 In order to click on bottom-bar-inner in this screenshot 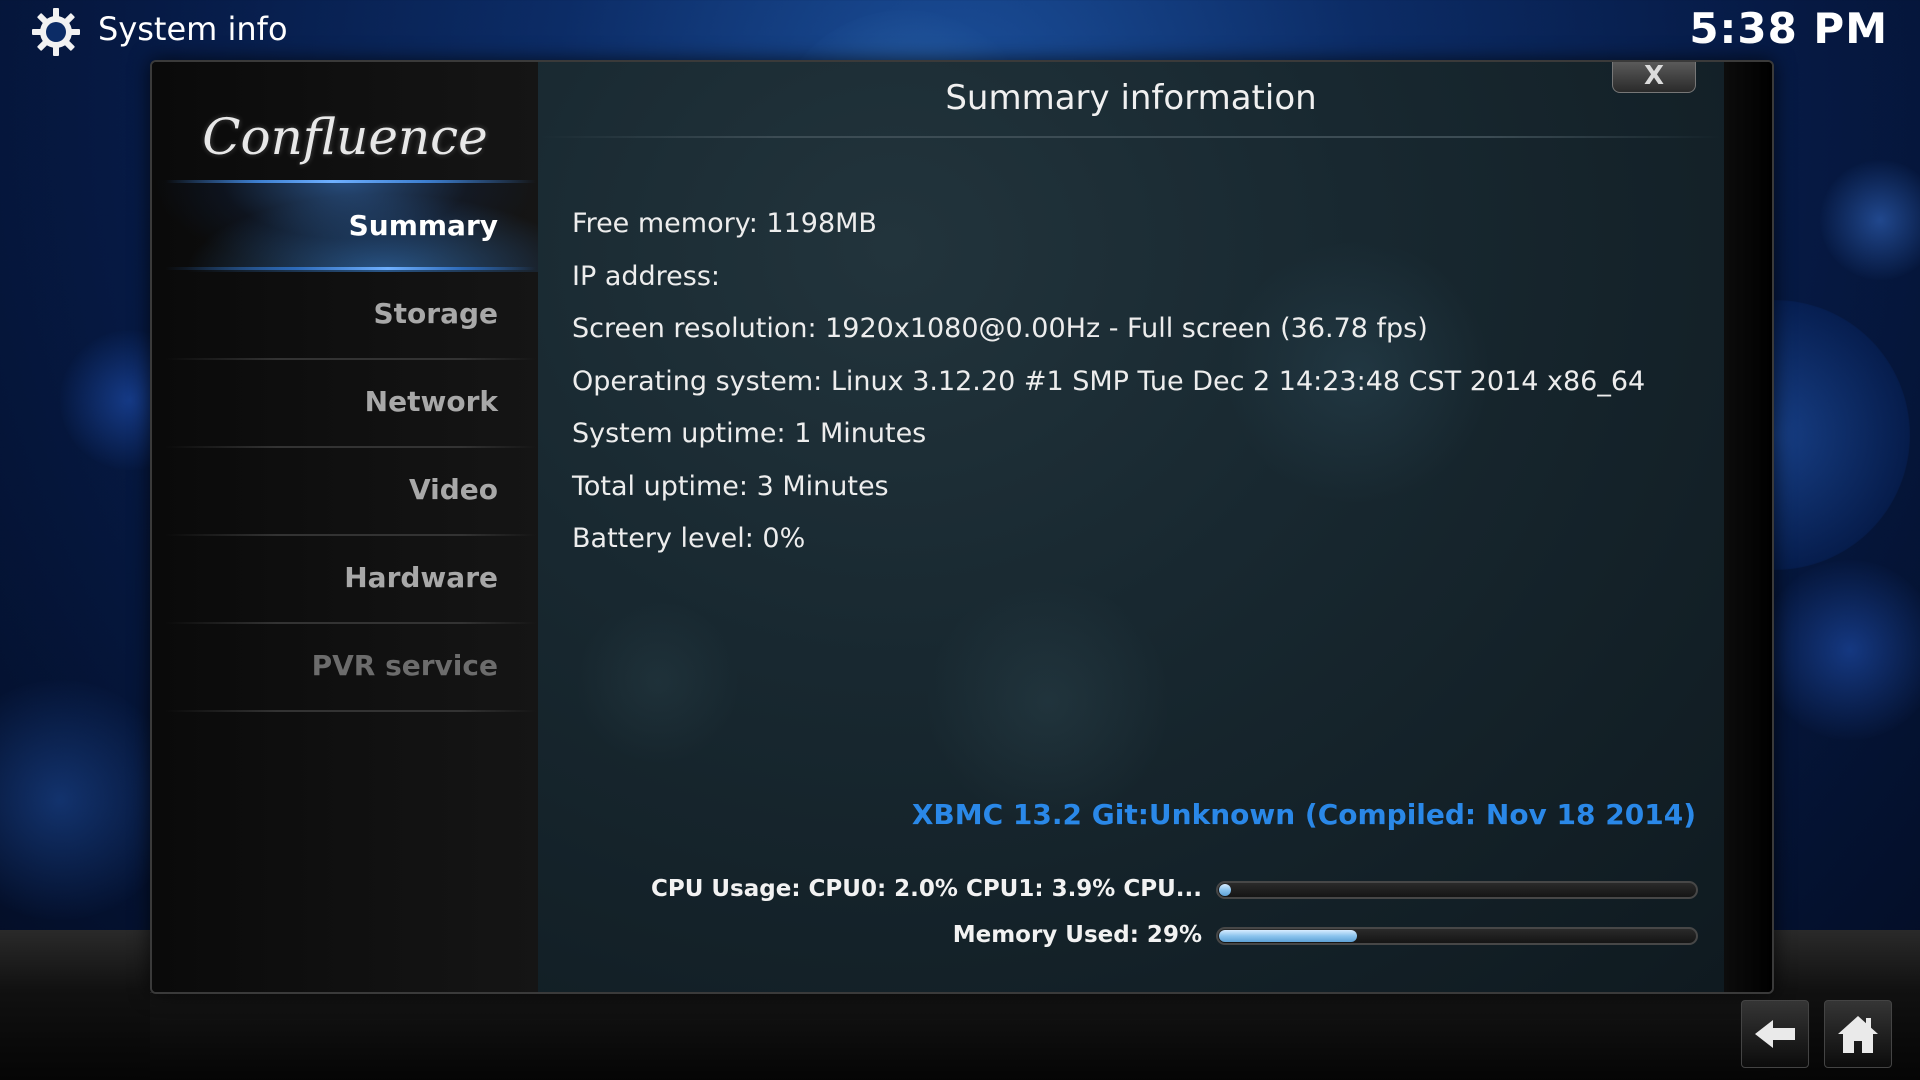, I will do `click(960, 1036)`.